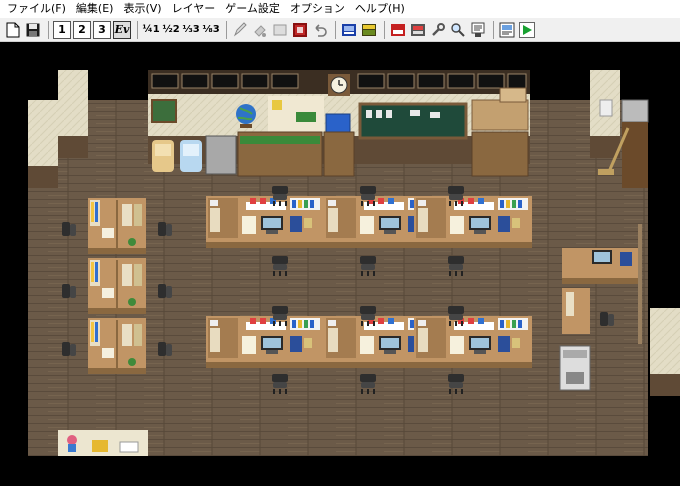 The image size is (680, 486). I want to click on drawer-unit, so click(339, 154).